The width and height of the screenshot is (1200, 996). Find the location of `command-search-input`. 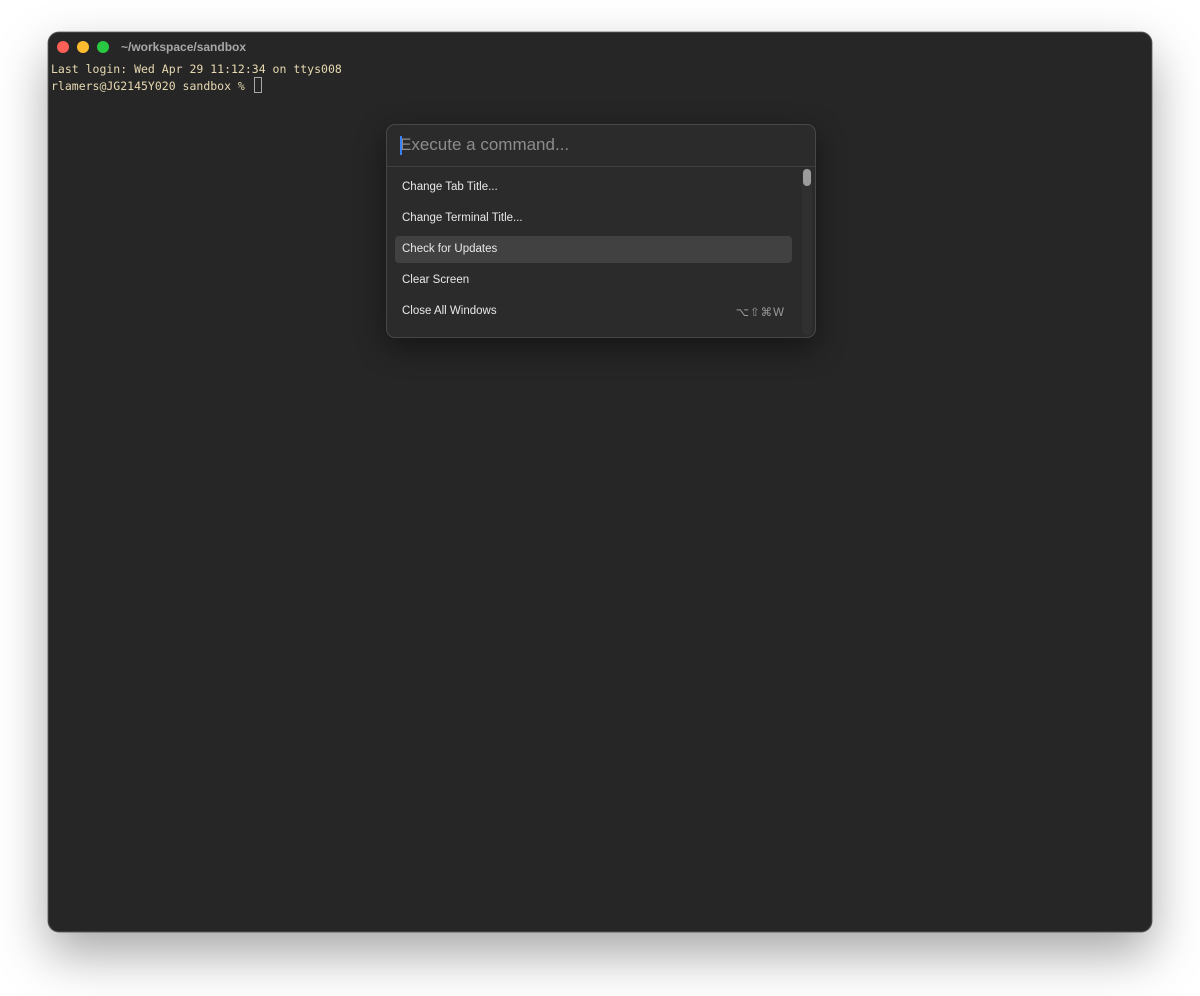

command-search-input is located at coordinates (590, 145).